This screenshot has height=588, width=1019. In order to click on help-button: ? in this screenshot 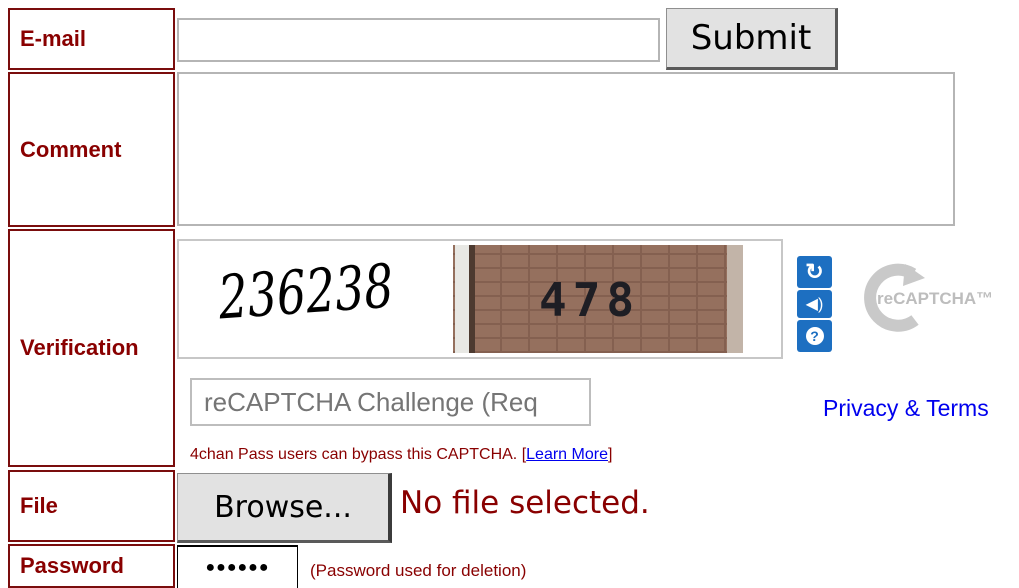, I will do `click(814, 336)`.